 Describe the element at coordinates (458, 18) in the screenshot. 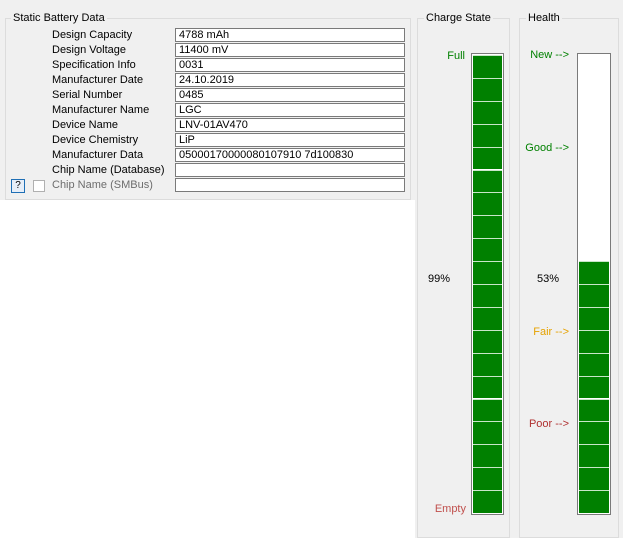

I see `charge-state-title: Charge State` at that location.